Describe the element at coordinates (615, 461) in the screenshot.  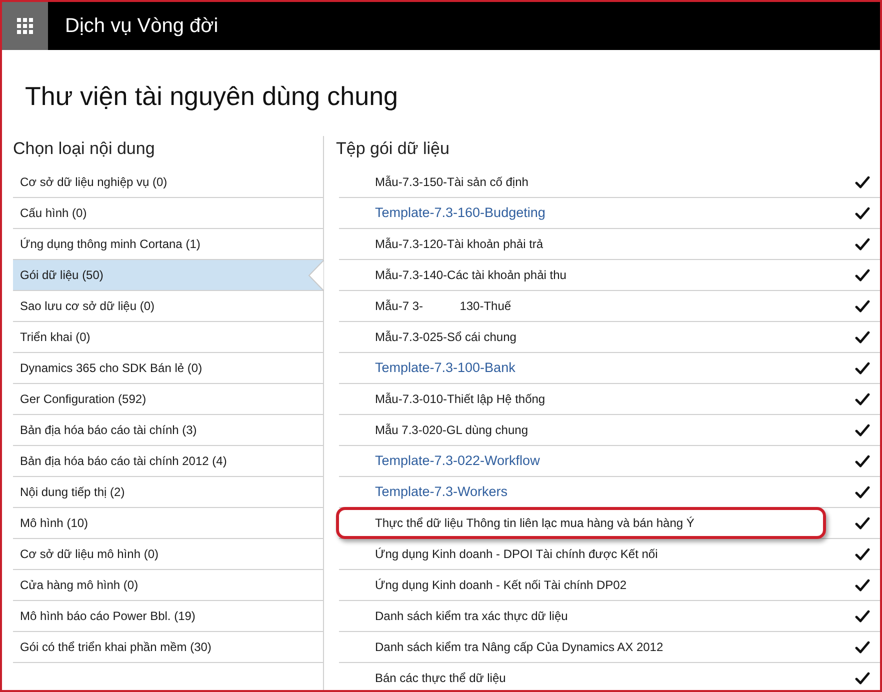
I see `file-link: Template-7.3-022-Workflow` at that location.